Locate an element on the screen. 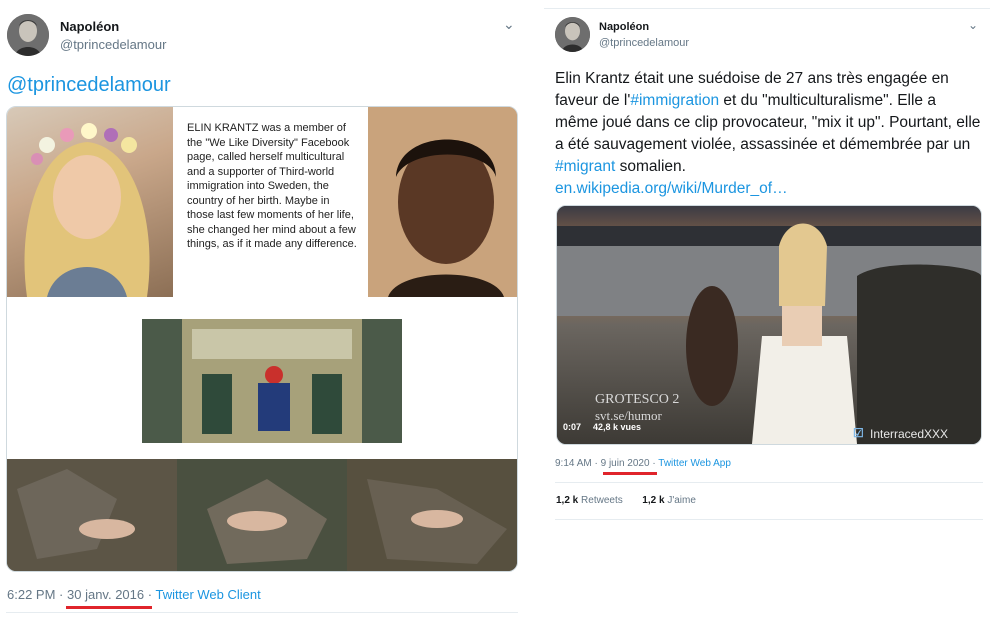 This screenshot has width=1000, height=618. retweets-label: Retweets is located at coordinates (602, 500).